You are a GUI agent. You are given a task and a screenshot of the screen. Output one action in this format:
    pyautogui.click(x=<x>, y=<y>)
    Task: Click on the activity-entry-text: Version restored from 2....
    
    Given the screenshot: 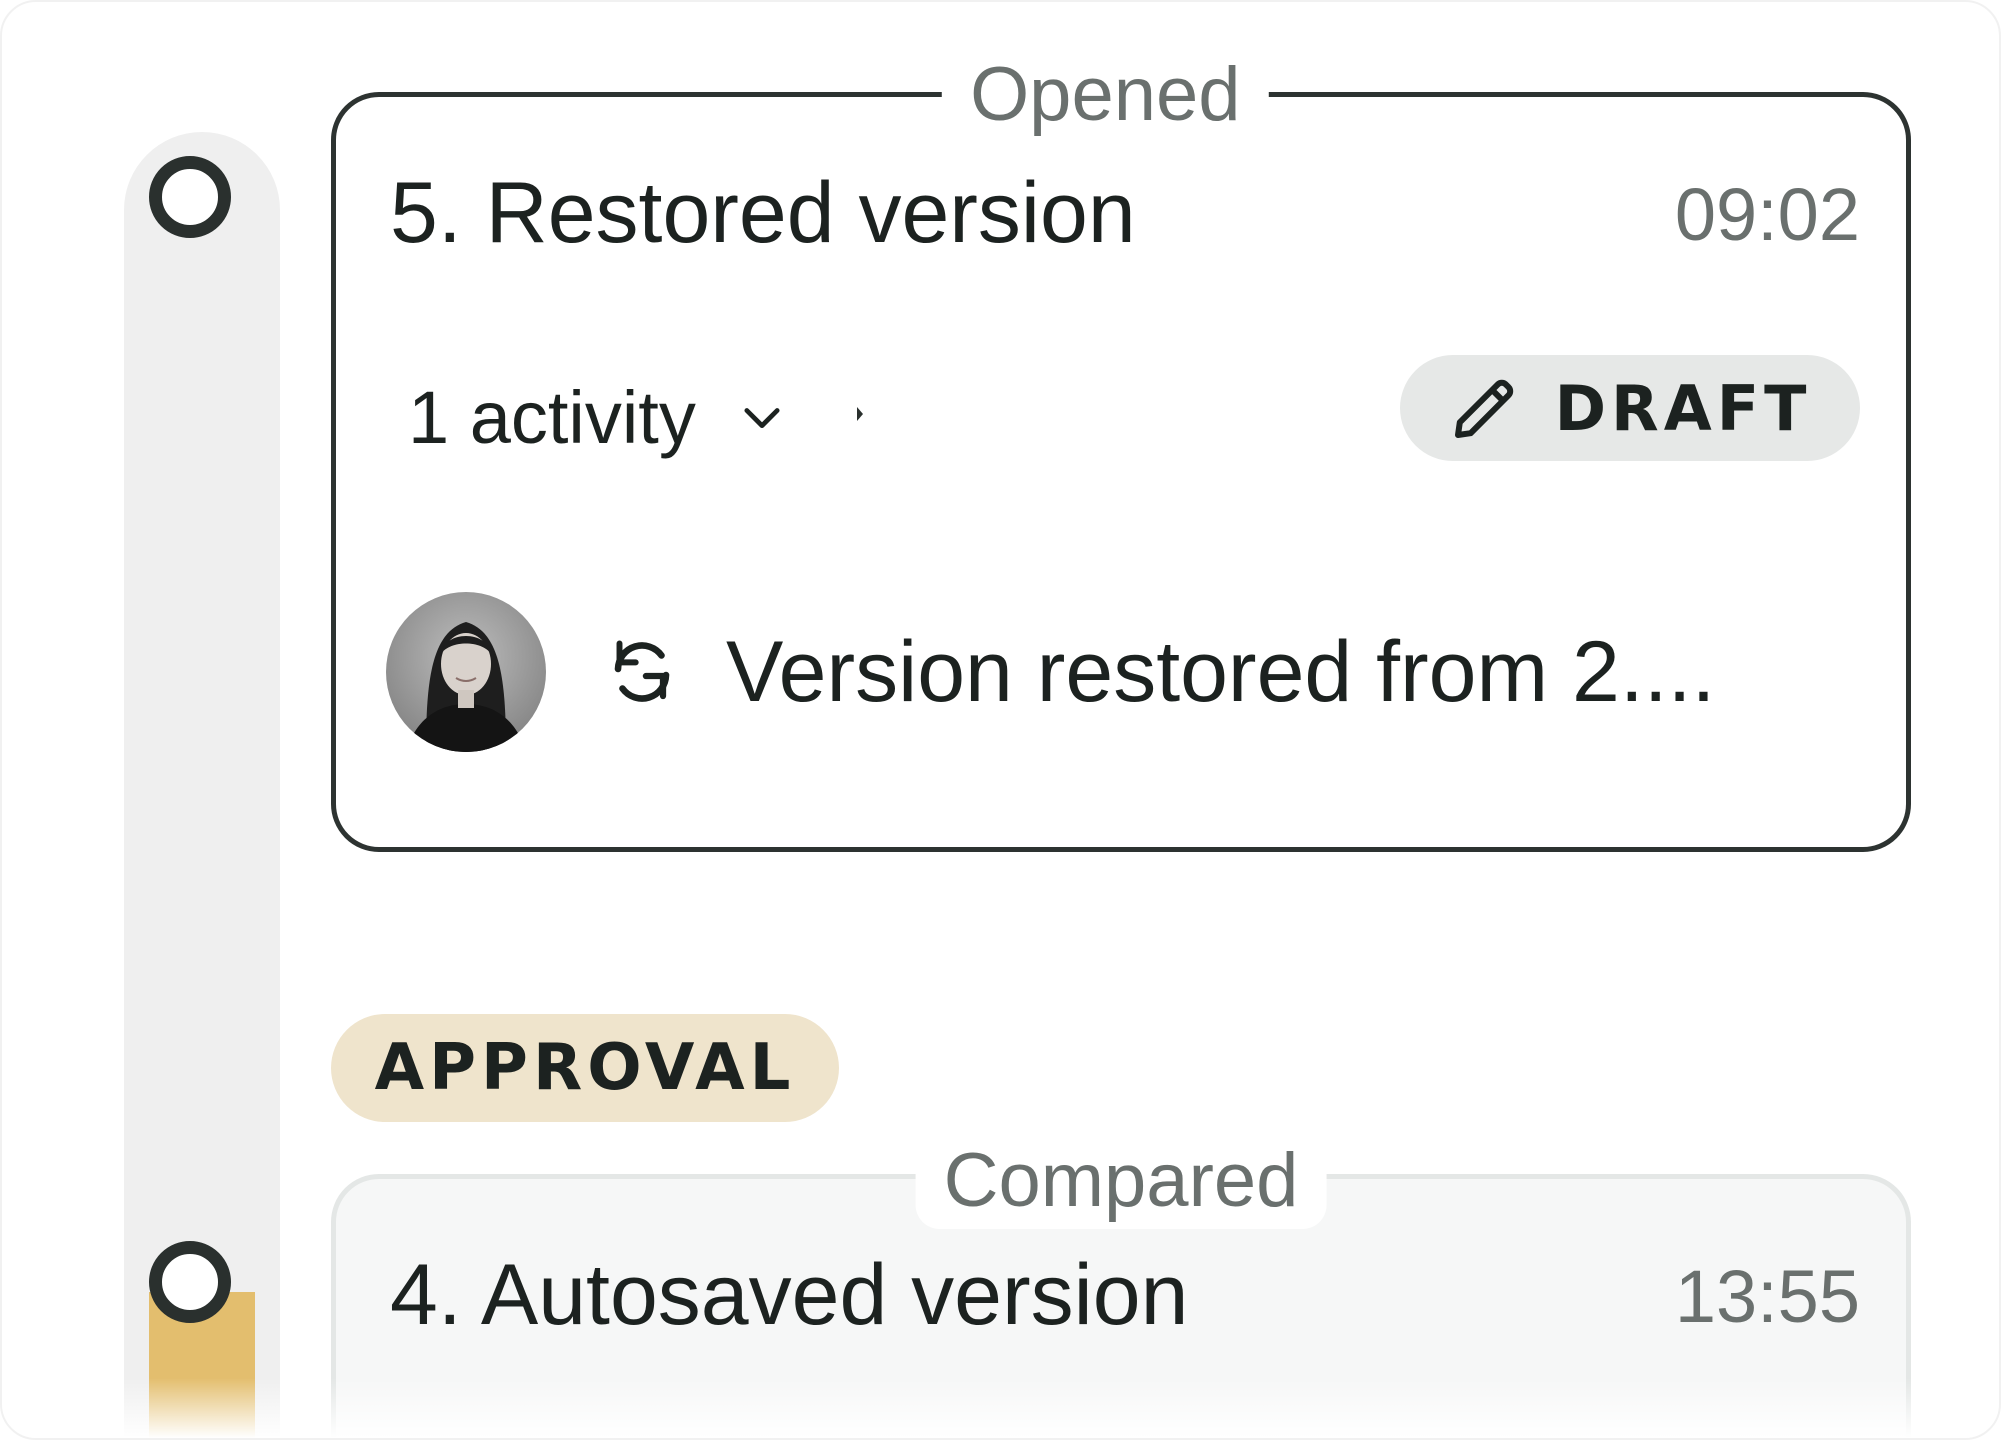 What is the action you would take?
    pyautogui.click(x=1221, y=671)
    